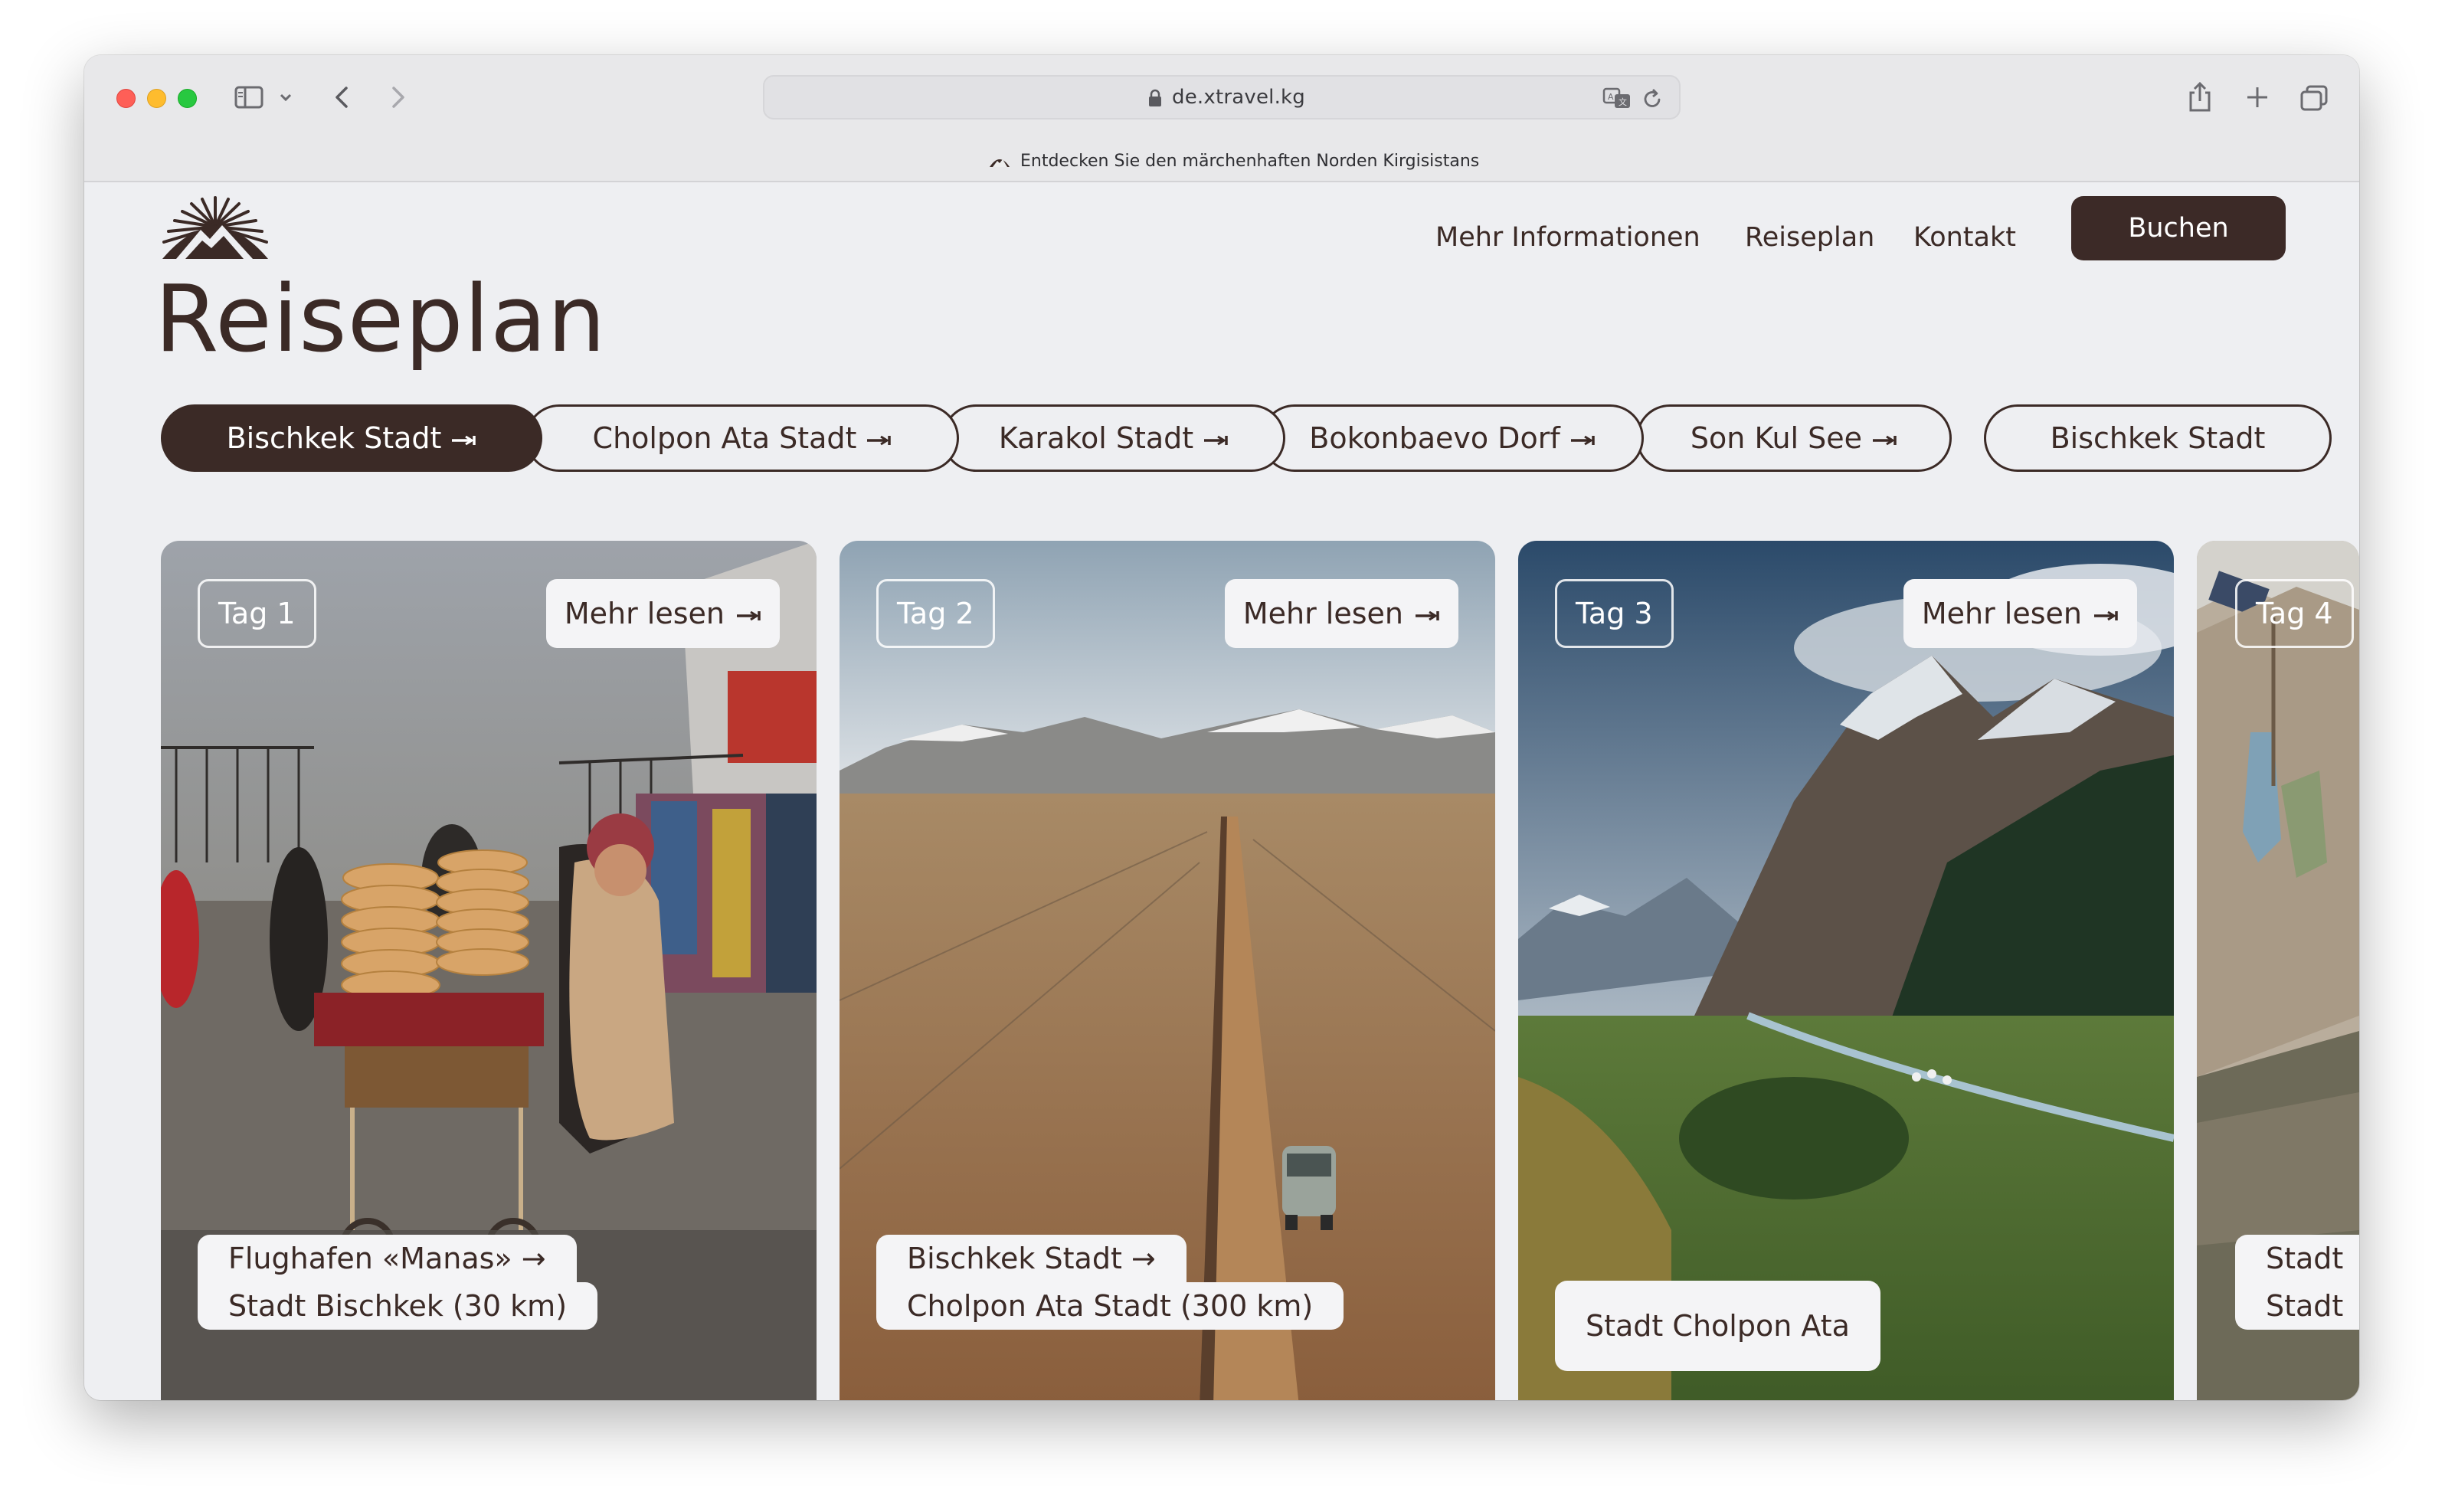  Describe the element at coordinates (1717, 1326) in the screenshot. I see `card-caption: Stadt Cholpon Ata` at that location.